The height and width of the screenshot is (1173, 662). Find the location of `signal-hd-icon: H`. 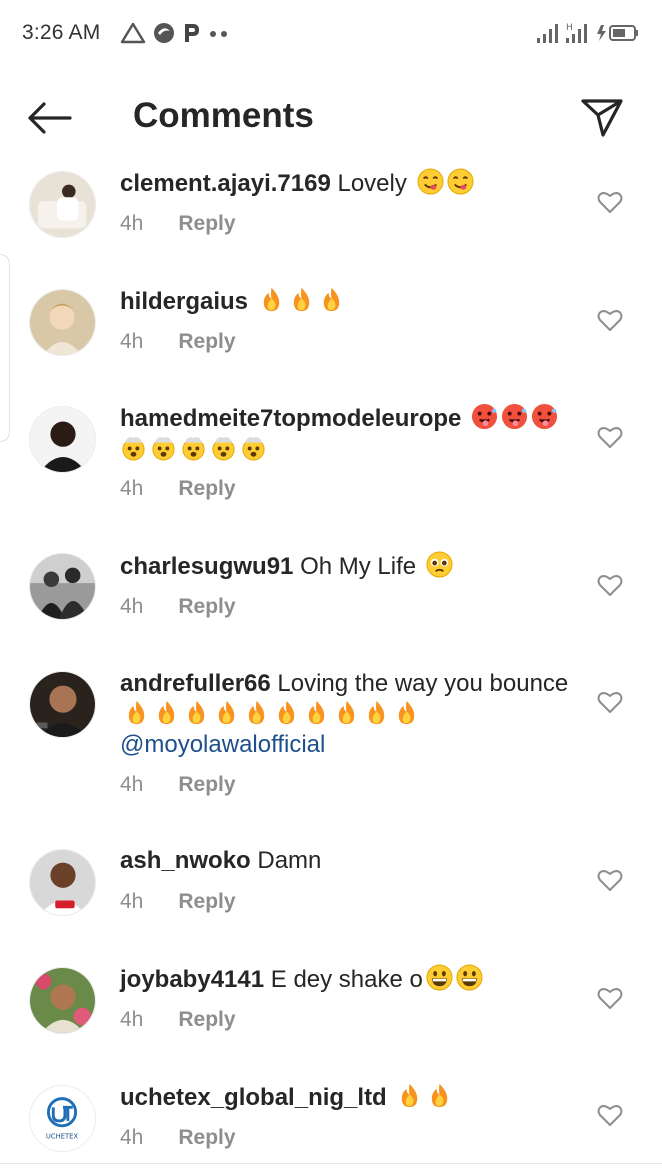

signal-hd-icon: H is located at coordinates (576, 33).